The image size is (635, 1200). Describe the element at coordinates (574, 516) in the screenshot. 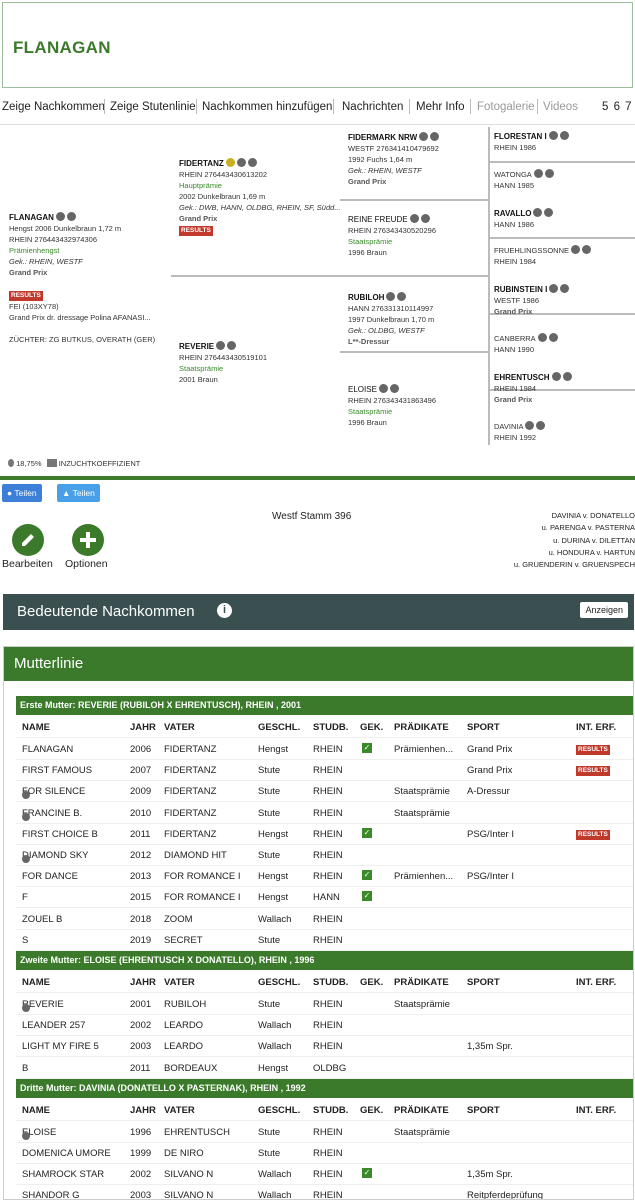

I see `mare-line-item: DAVINIA v. DONATELLO` at that location.